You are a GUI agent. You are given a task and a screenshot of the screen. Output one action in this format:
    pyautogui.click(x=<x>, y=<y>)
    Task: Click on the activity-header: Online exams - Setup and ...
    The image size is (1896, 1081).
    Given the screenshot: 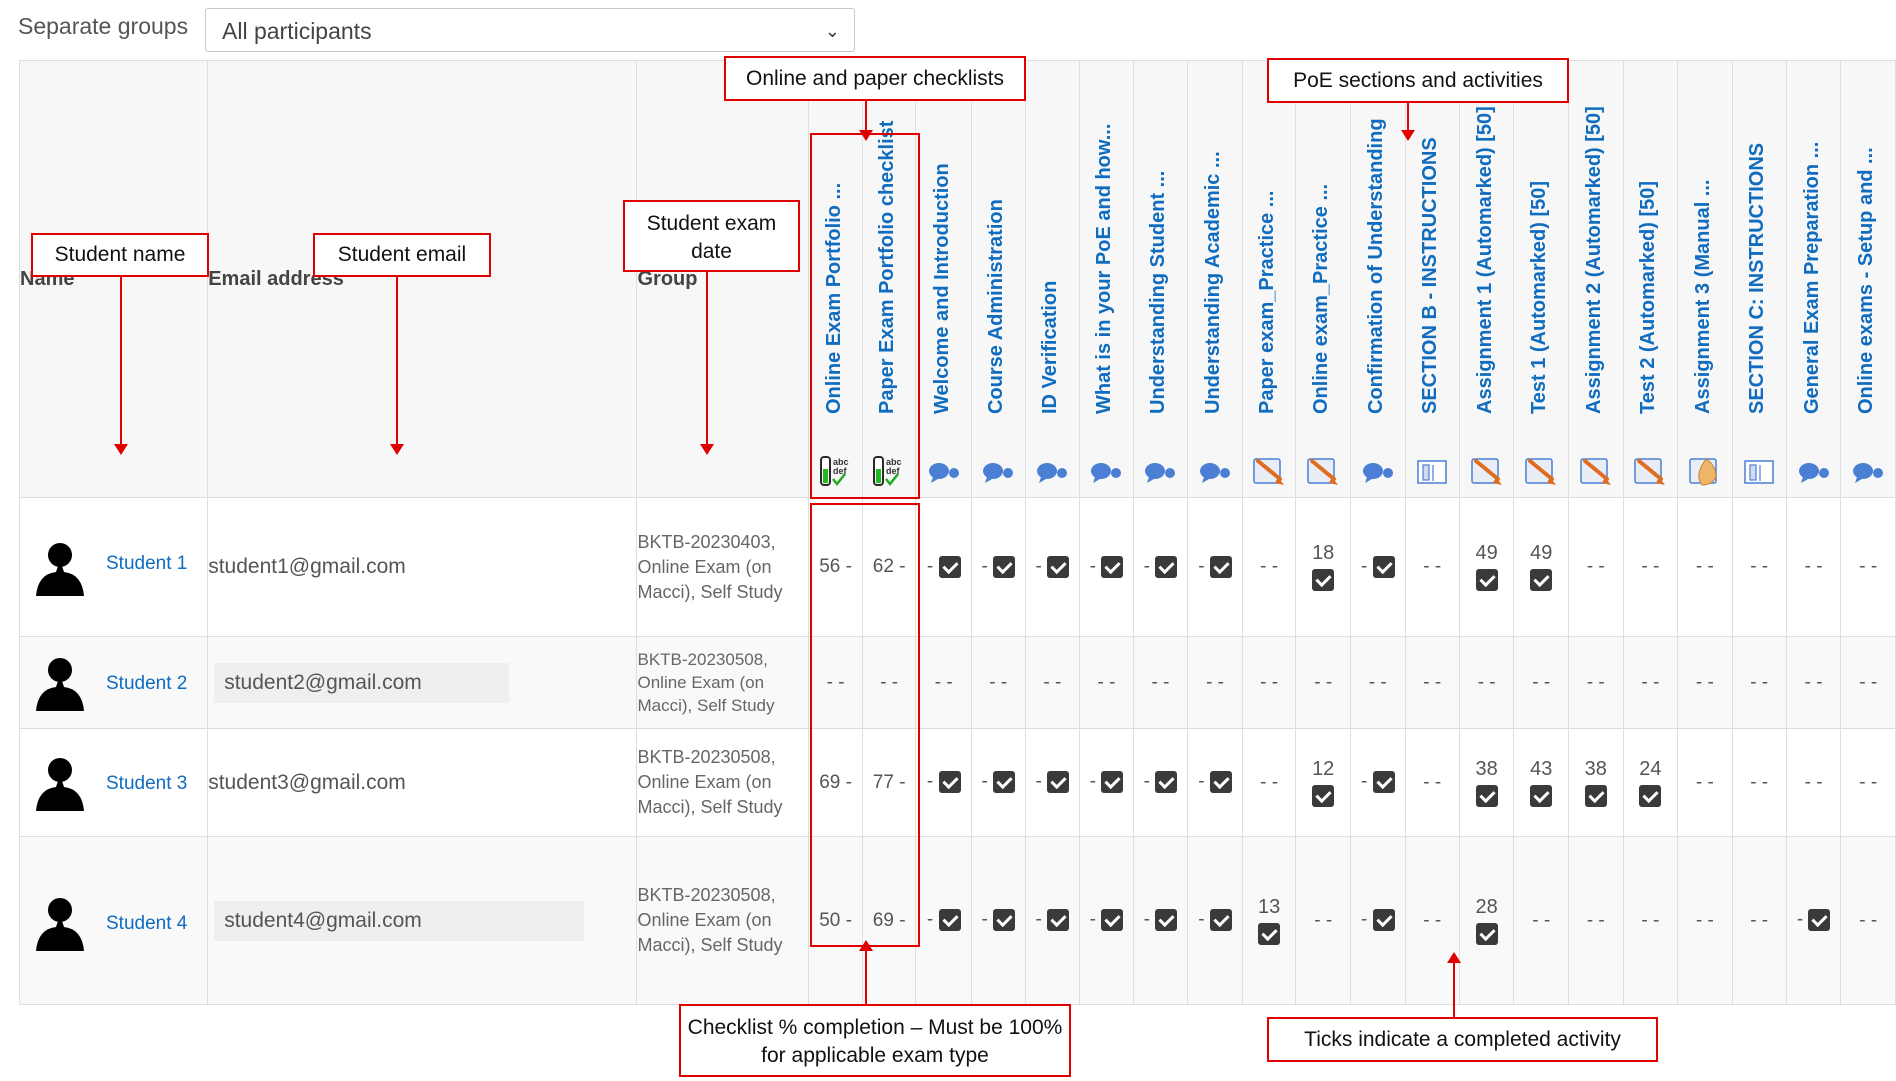 What is the action you would take?
    pyautogui.click(x=1868, y=279)
    